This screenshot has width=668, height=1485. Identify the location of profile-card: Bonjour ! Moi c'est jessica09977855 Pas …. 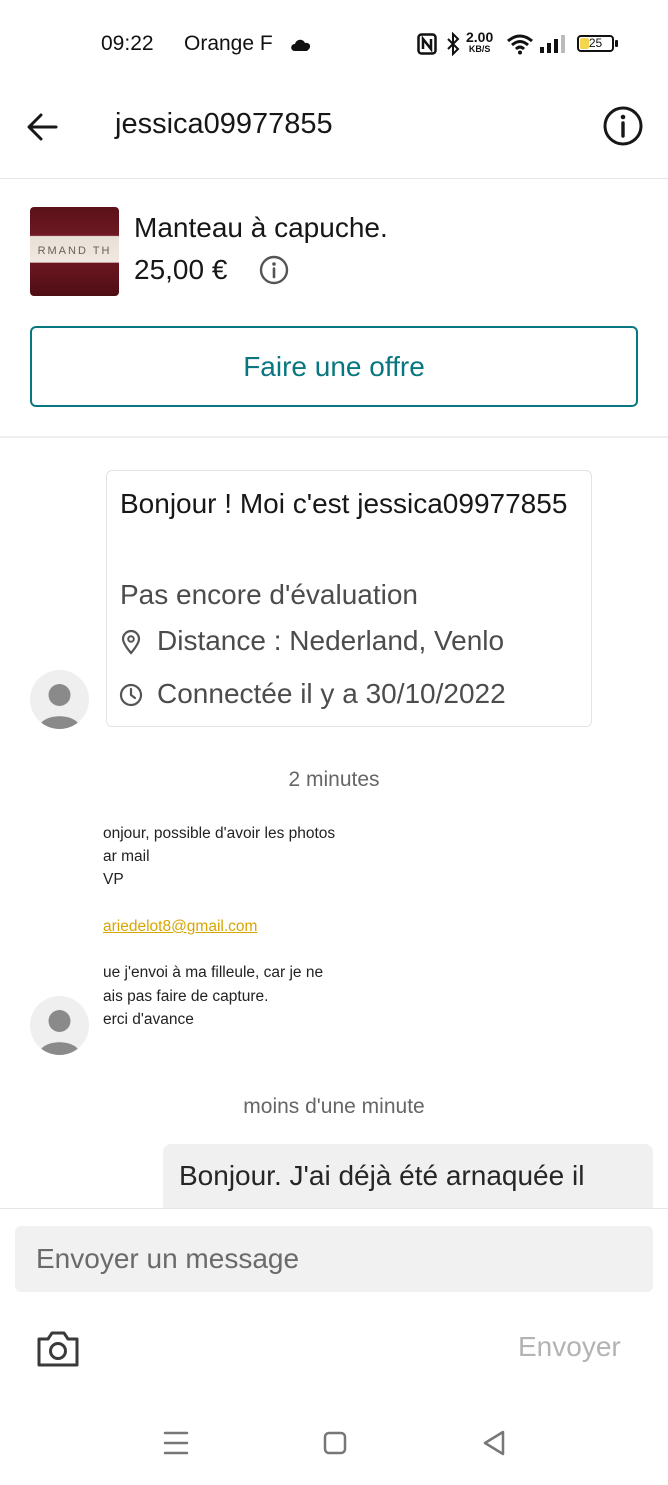
(349, 598).